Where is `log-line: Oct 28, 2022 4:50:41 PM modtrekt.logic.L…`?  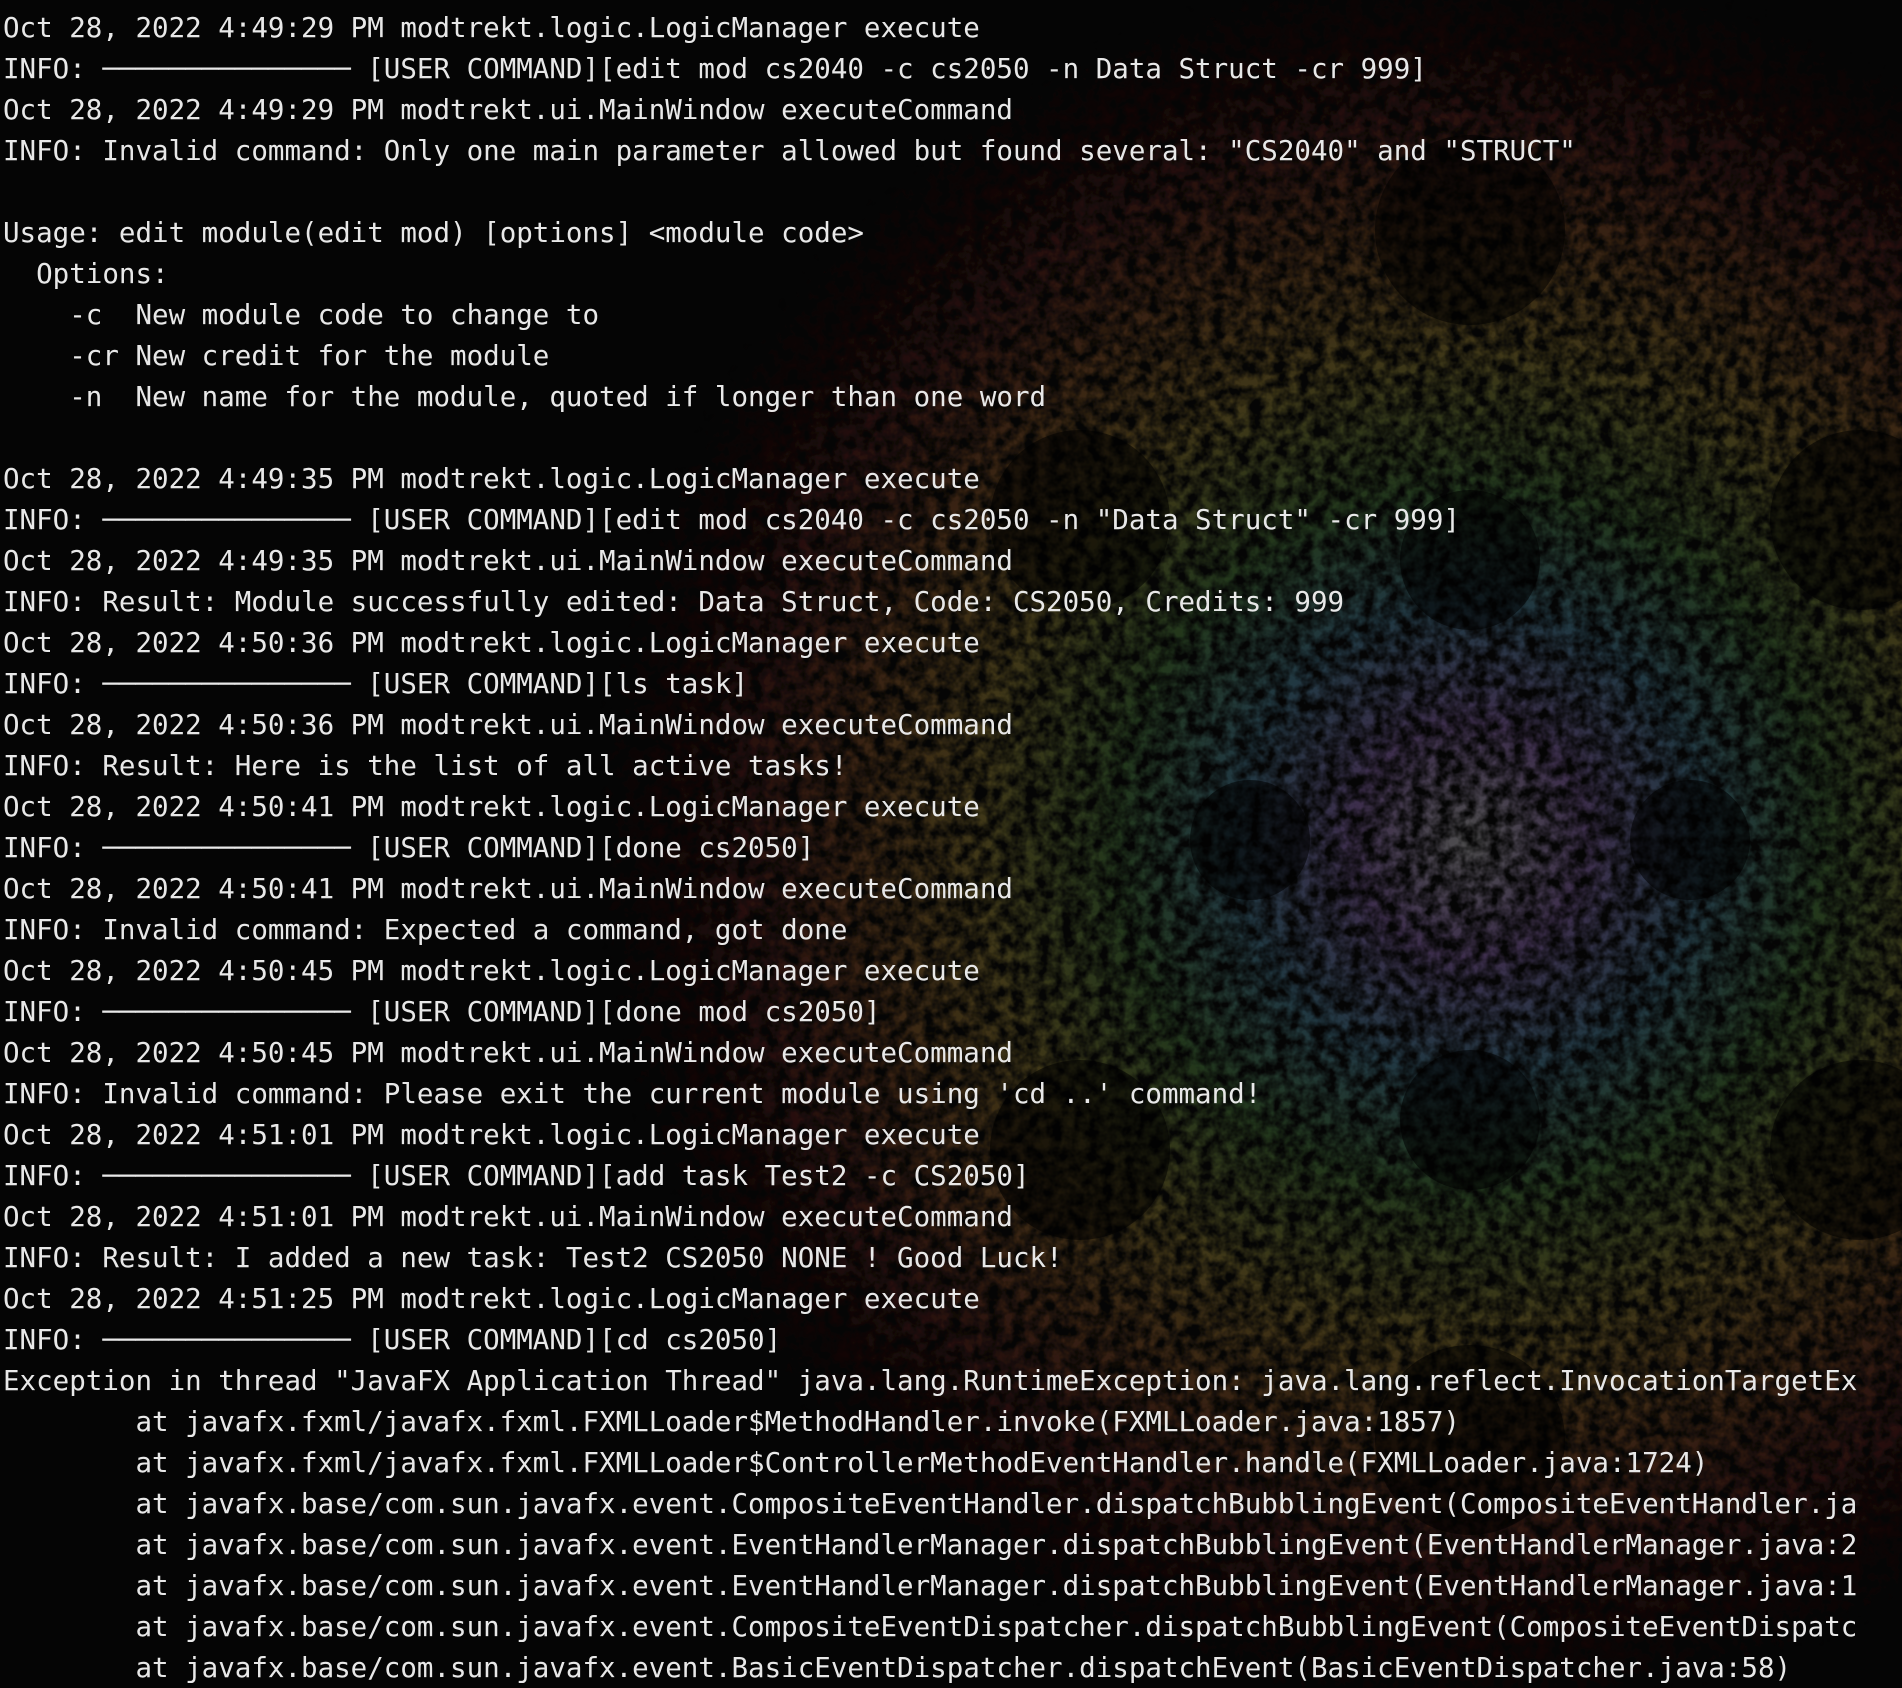 log-line: Oct 28, 2022 4:50:41 PM modtrekt.logic.L… is located at coordinates (491, 807).